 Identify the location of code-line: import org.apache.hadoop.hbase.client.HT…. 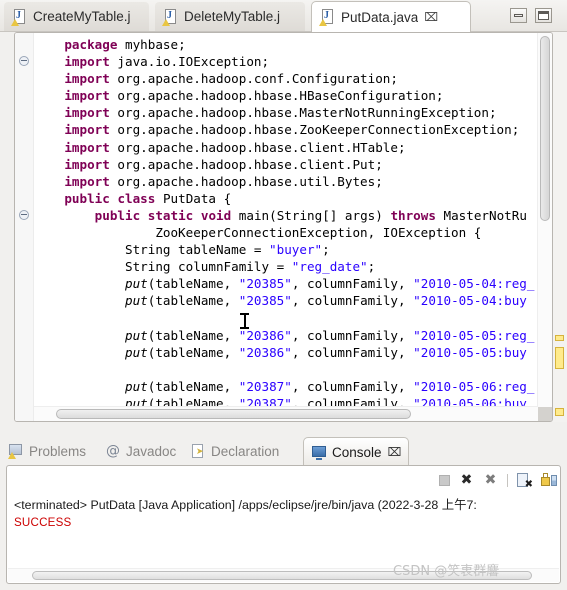
(235, 147).